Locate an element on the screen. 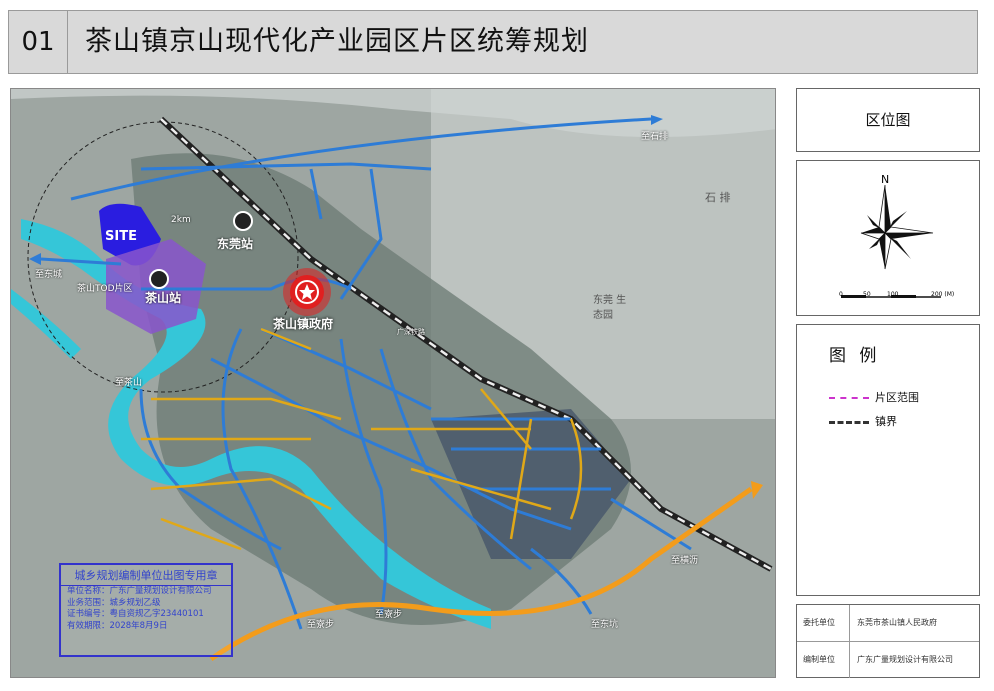 The width and height of the screenshot is (994, 691). stamp-unit: 单位名称：广东广量规划设计有限公司 is located at coordinates (139, 591).